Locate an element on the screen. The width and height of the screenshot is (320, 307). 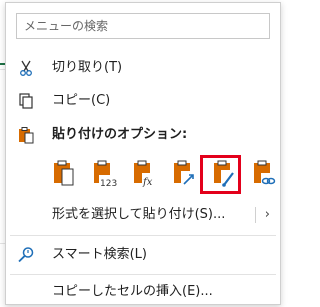
smart-lookup-label: スマート検索(L) is located at coordinates (99, 254).